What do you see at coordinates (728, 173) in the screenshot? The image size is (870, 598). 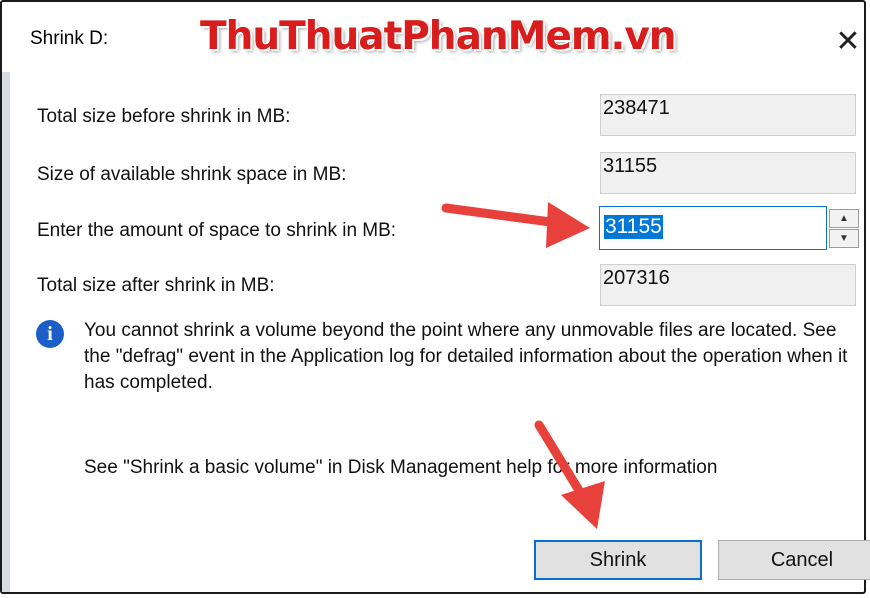 I see `available-space-value: 31155` at bounding box center [728, 173].